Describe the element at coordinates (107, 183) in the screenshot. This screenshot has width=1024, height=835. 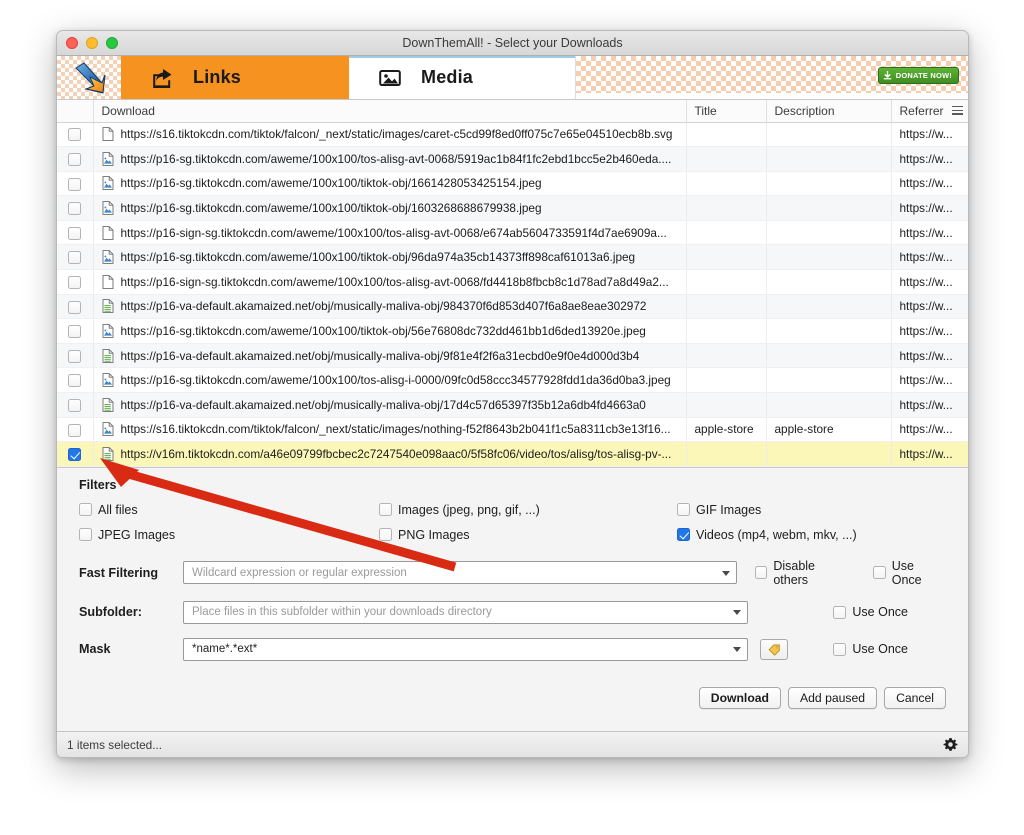
I see `image-file-icon` at that location.